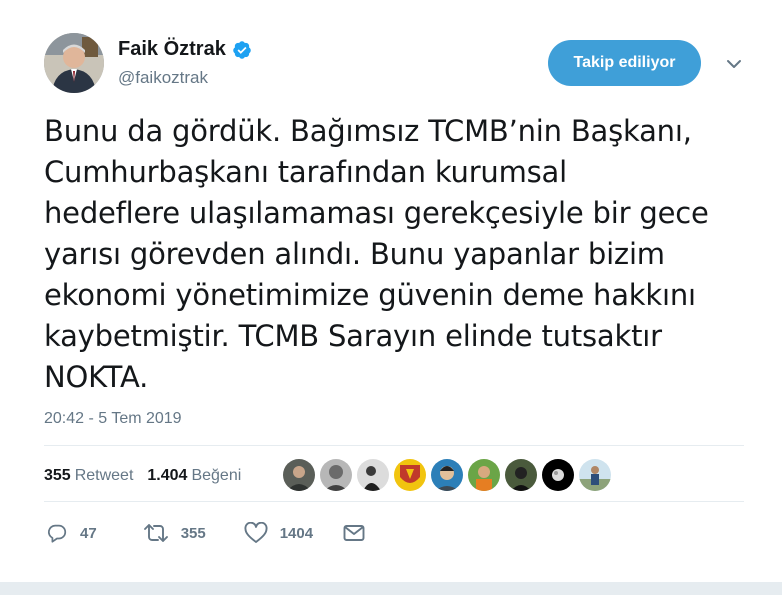  I want to click on likers-avatars, so click(449, 475).